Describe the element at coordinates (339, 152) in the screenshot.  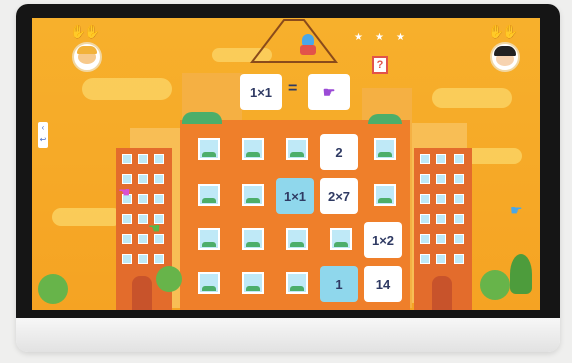
I see `tile-card: 2` at that location.